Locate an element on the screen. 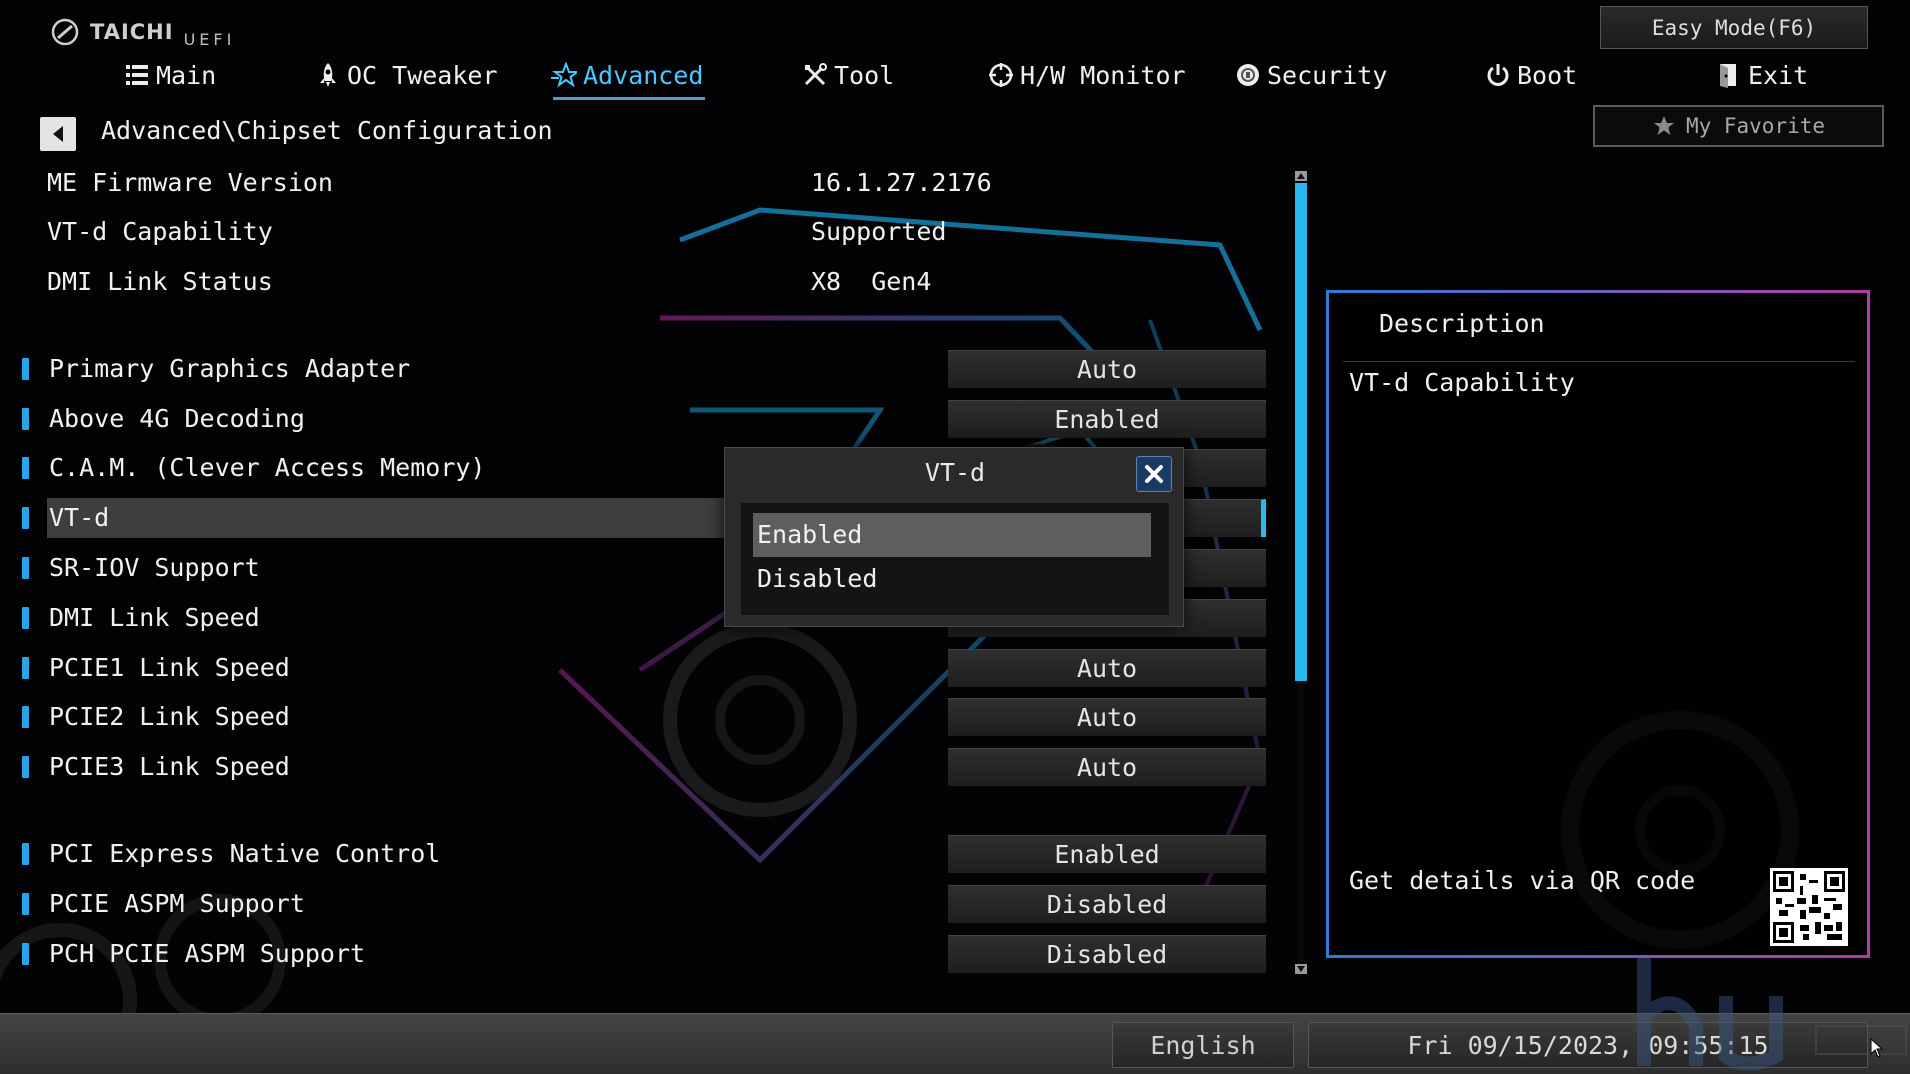  setting-pch-pcie-aspm-support: PCH PCIE ASPM Support Disabled is located at coordinates (640, 954).